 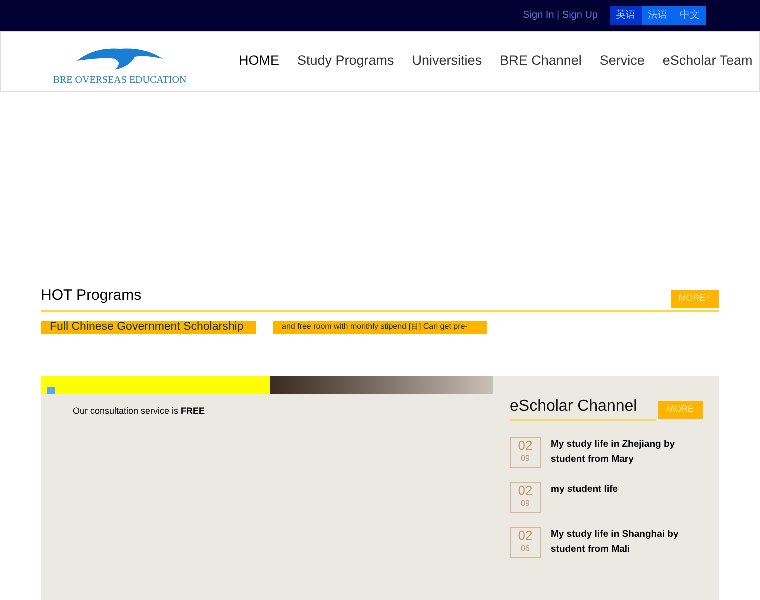 I want to click on post-link: my student life, so click(x=616, y=497).